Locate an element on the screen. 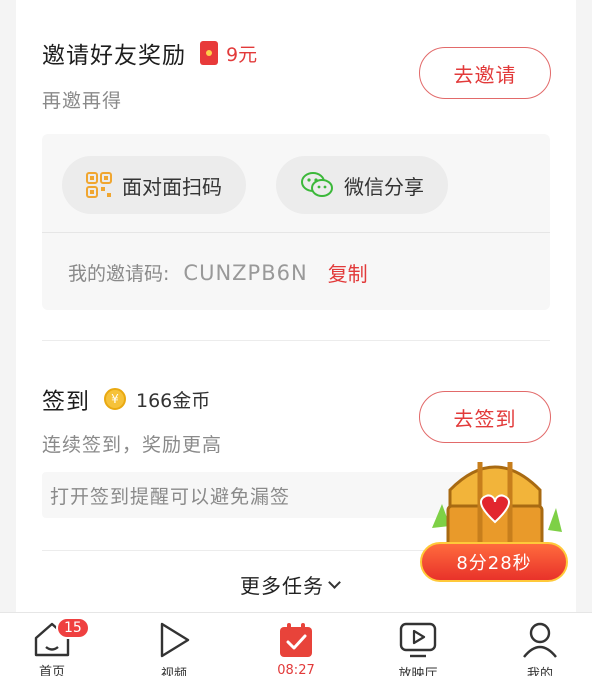 Image resolution: width=592 pixels, height=676 pixels. signin-reward-amount: 166金币 is located at coordinates (173, 400).